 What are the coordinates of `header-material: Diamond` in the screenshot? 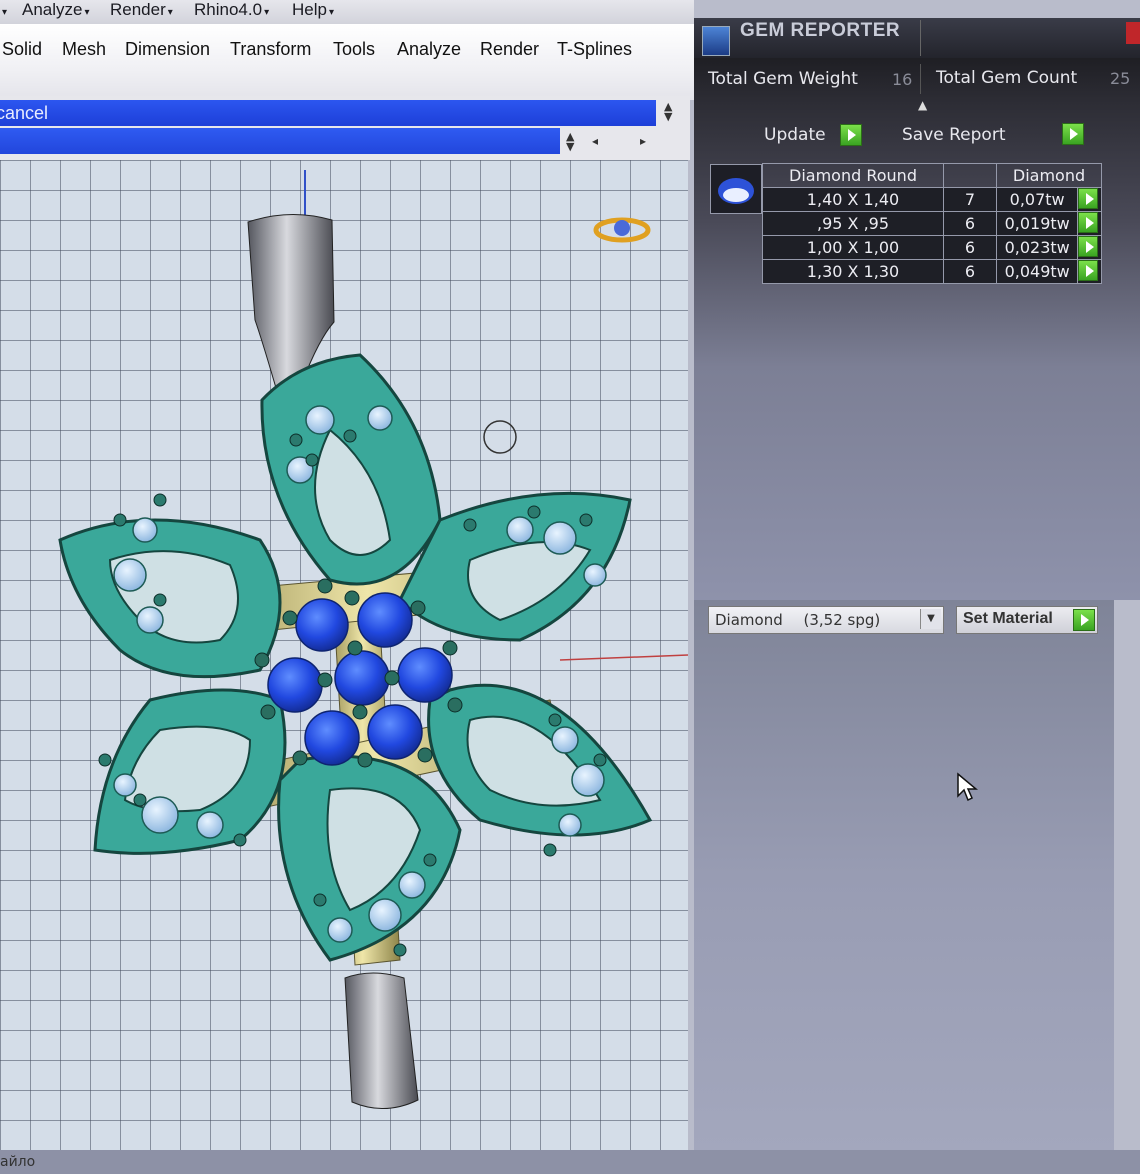 It's located at (1049, 175).